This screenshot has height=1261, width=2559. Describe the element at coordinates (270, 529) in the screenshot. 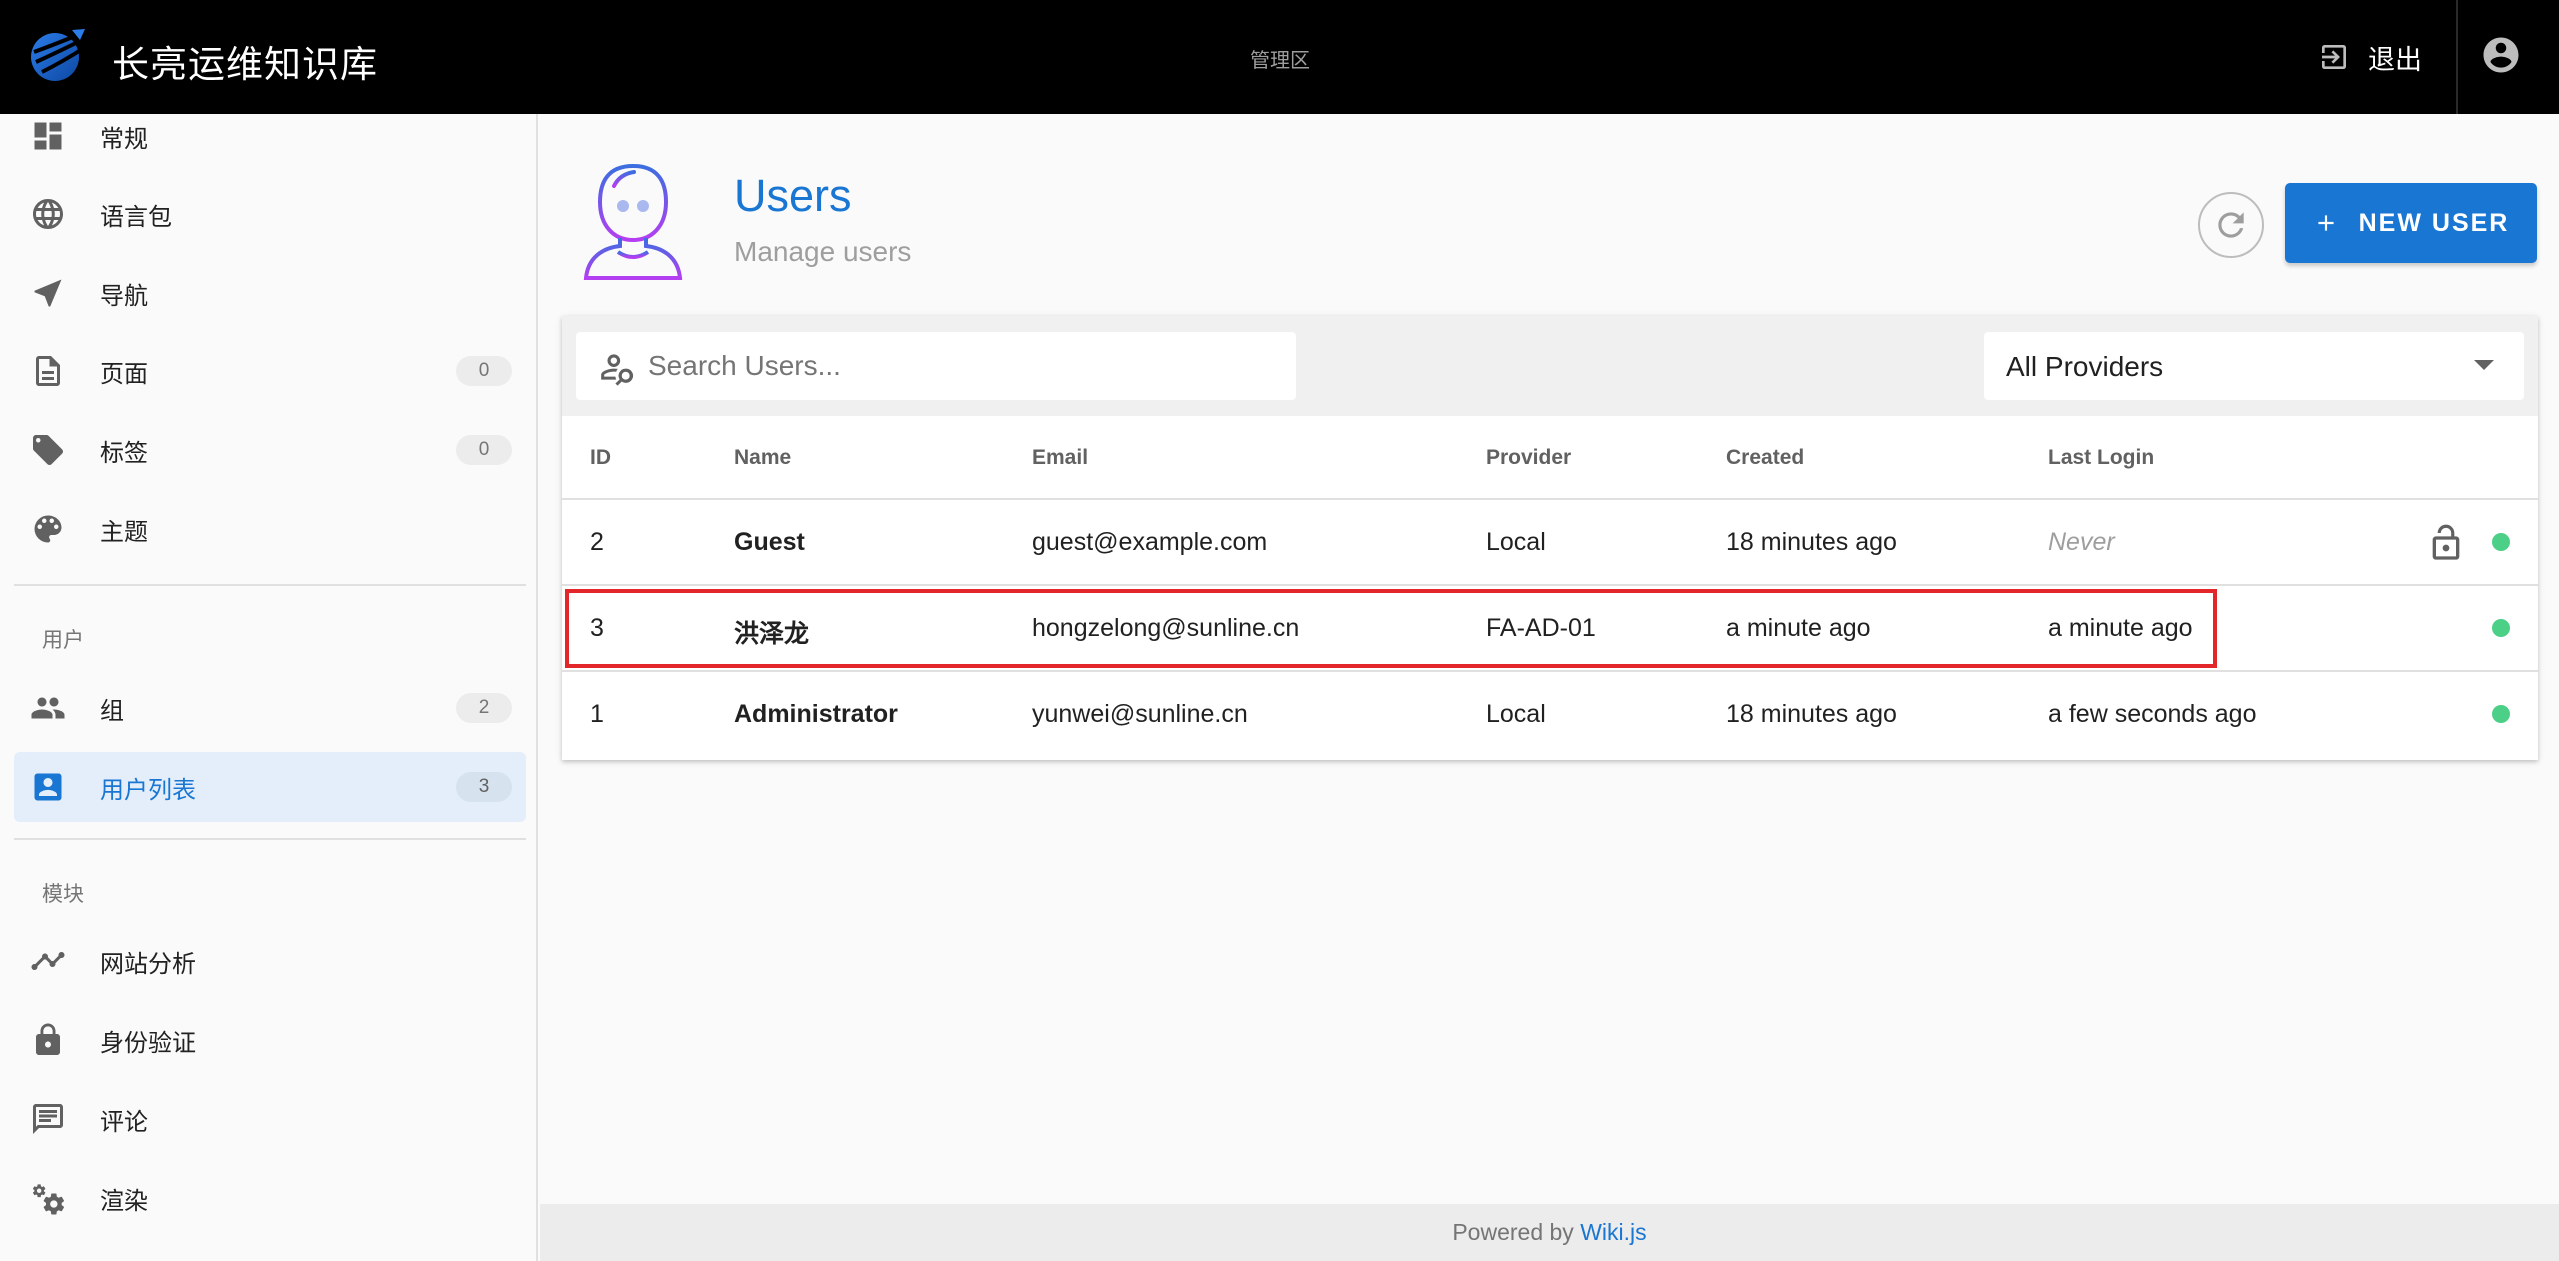

I see `sidebar-item-theme: 主题` at that location.